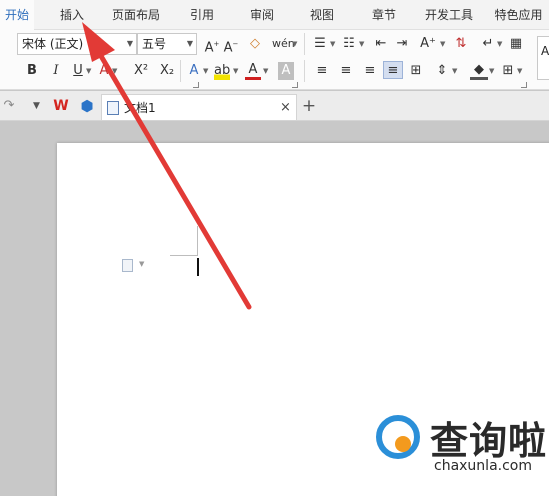 This screenshot has width=549, height=496. Describe the element at coordinates (489, 440) in the screenshot. I see `watermark-text: 查询啦` at that location.